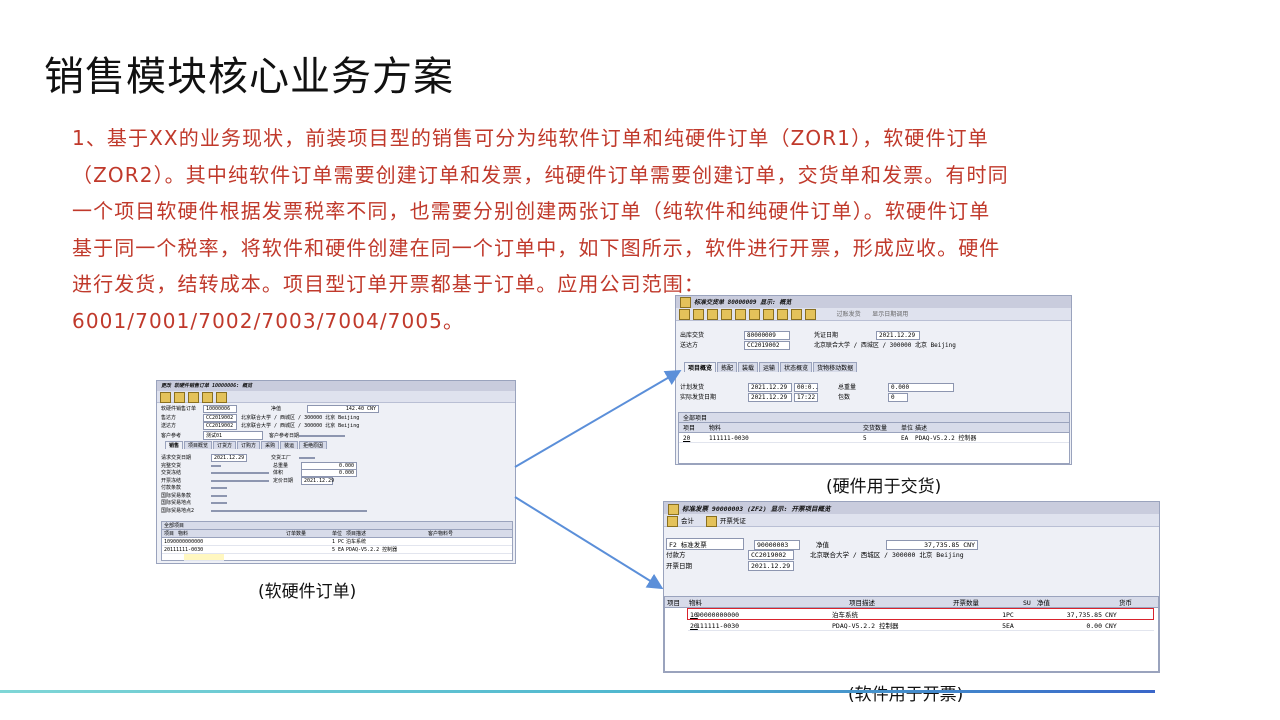  I want to click on bottom-divider, so click(577, 691).